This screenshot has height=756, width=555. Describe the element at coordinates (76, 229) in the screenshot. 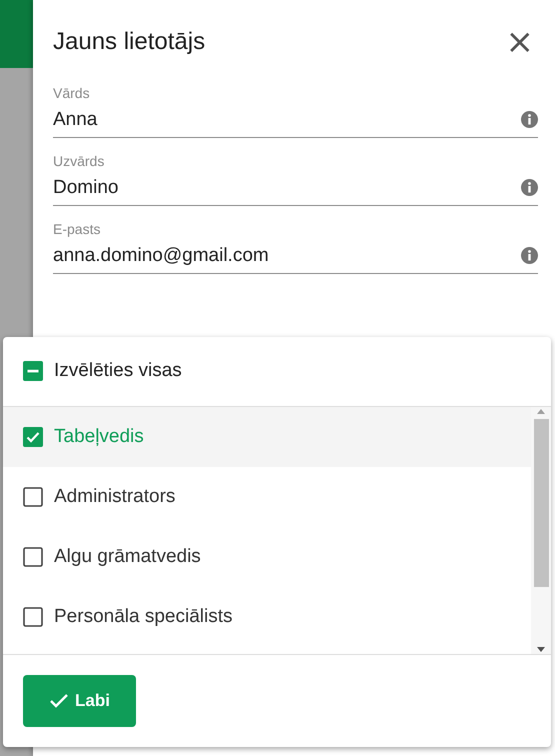

I see `field-label: E-pasts` at that location.